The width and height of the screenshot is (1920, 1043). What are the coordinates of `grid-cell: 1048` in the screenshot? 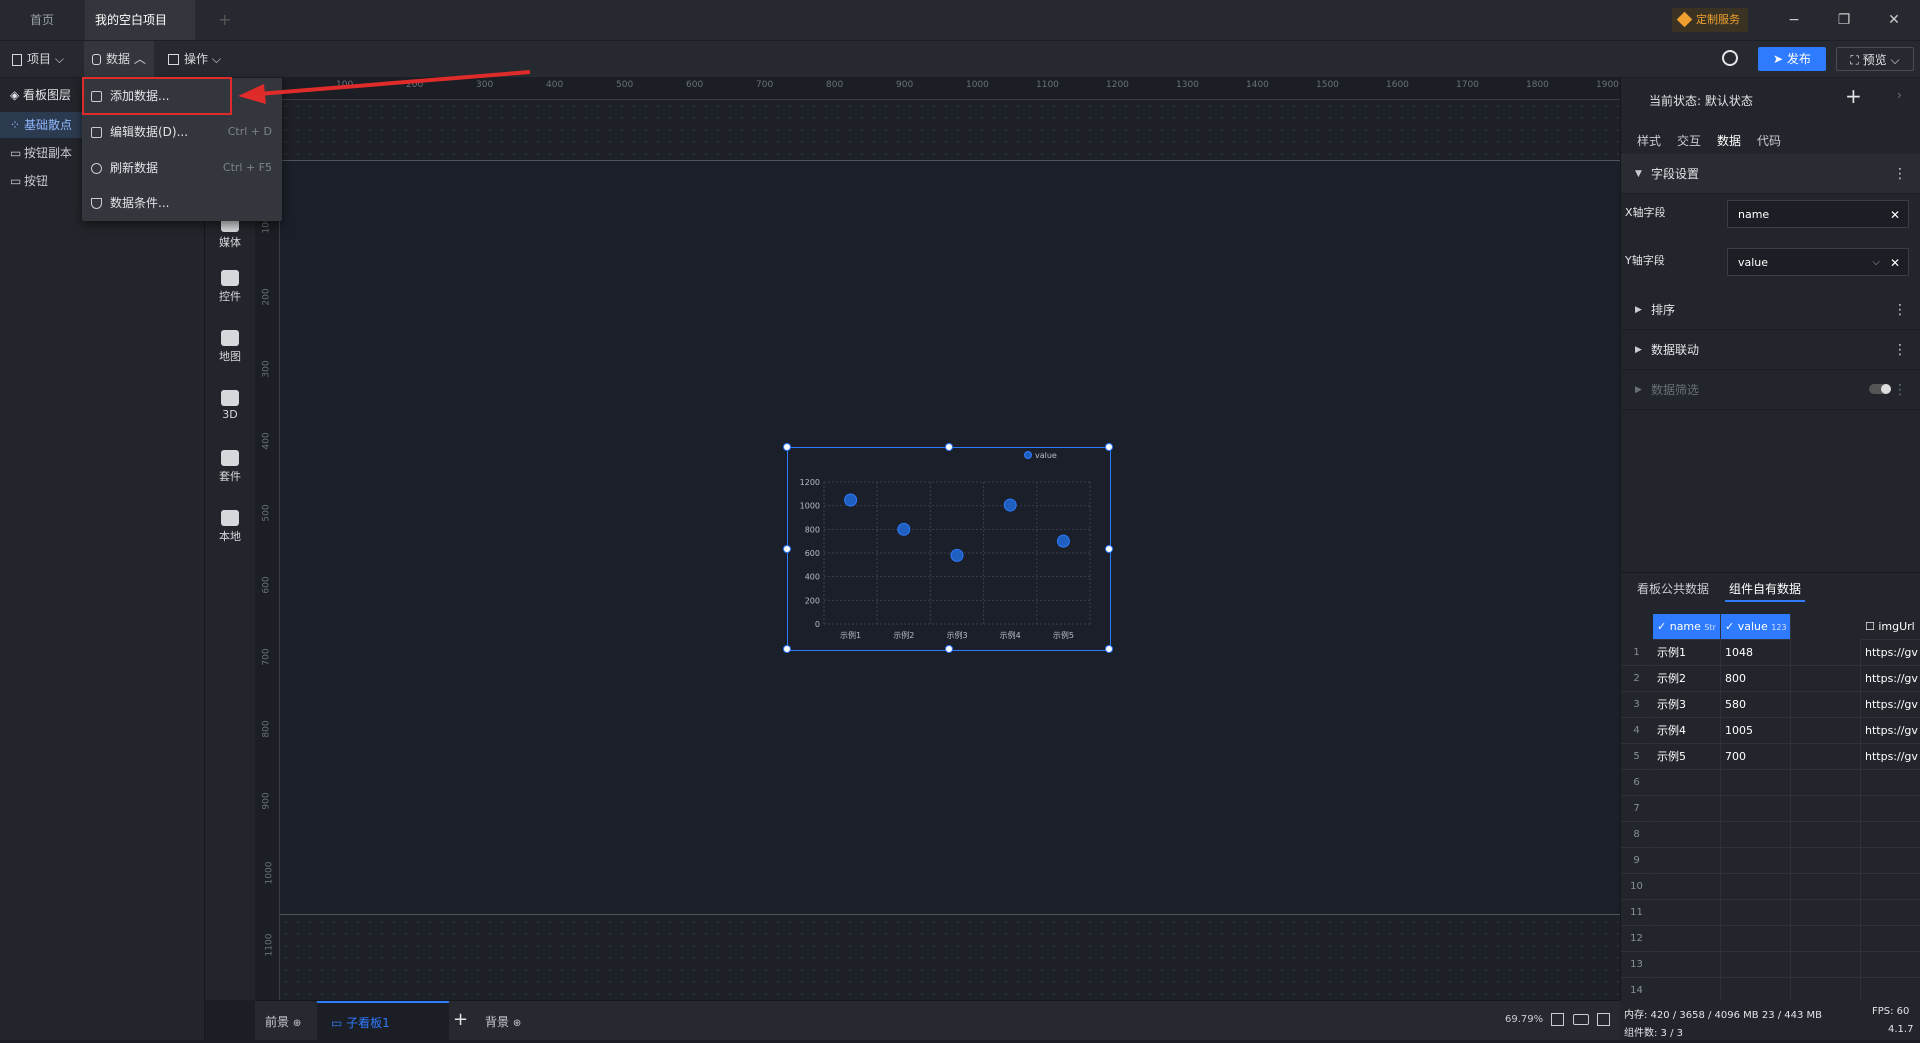 It's located at (1756, 653).